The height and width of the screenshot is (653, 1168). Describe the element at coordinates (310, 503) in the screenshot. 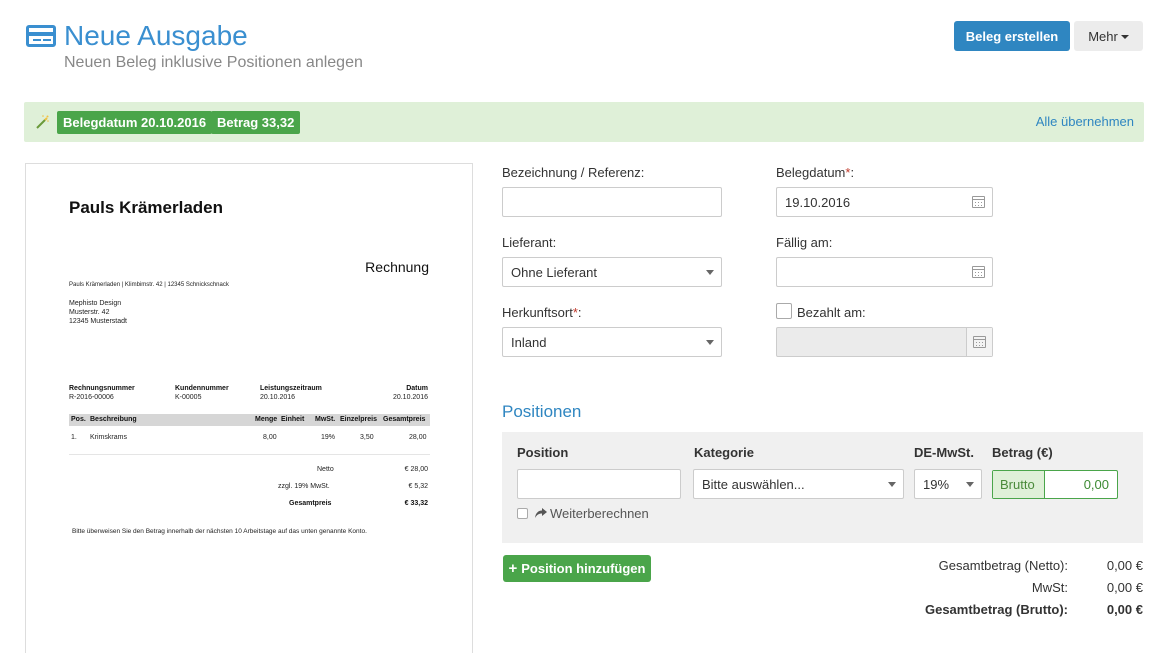

I see `doc-total-label: Gesamtpreis` at that location.